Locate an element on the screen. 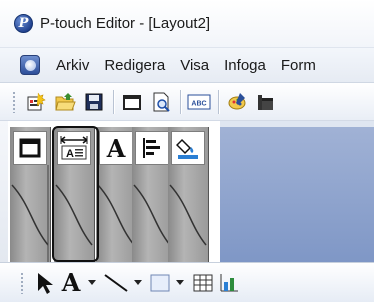 Image resolution: width=374 pixels, height=302 pixels. rectangle-tool-dropdown-icon is located at coordinates (180, 282).